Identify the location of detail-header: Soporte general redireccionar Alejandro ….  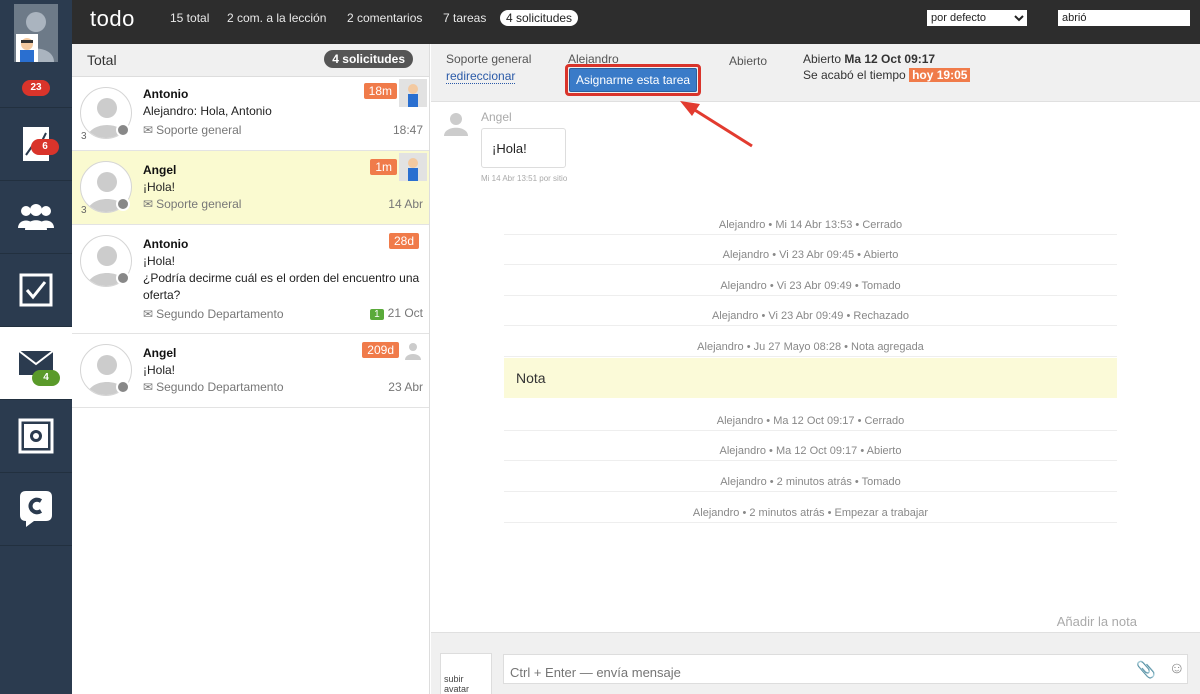
(815, 73).